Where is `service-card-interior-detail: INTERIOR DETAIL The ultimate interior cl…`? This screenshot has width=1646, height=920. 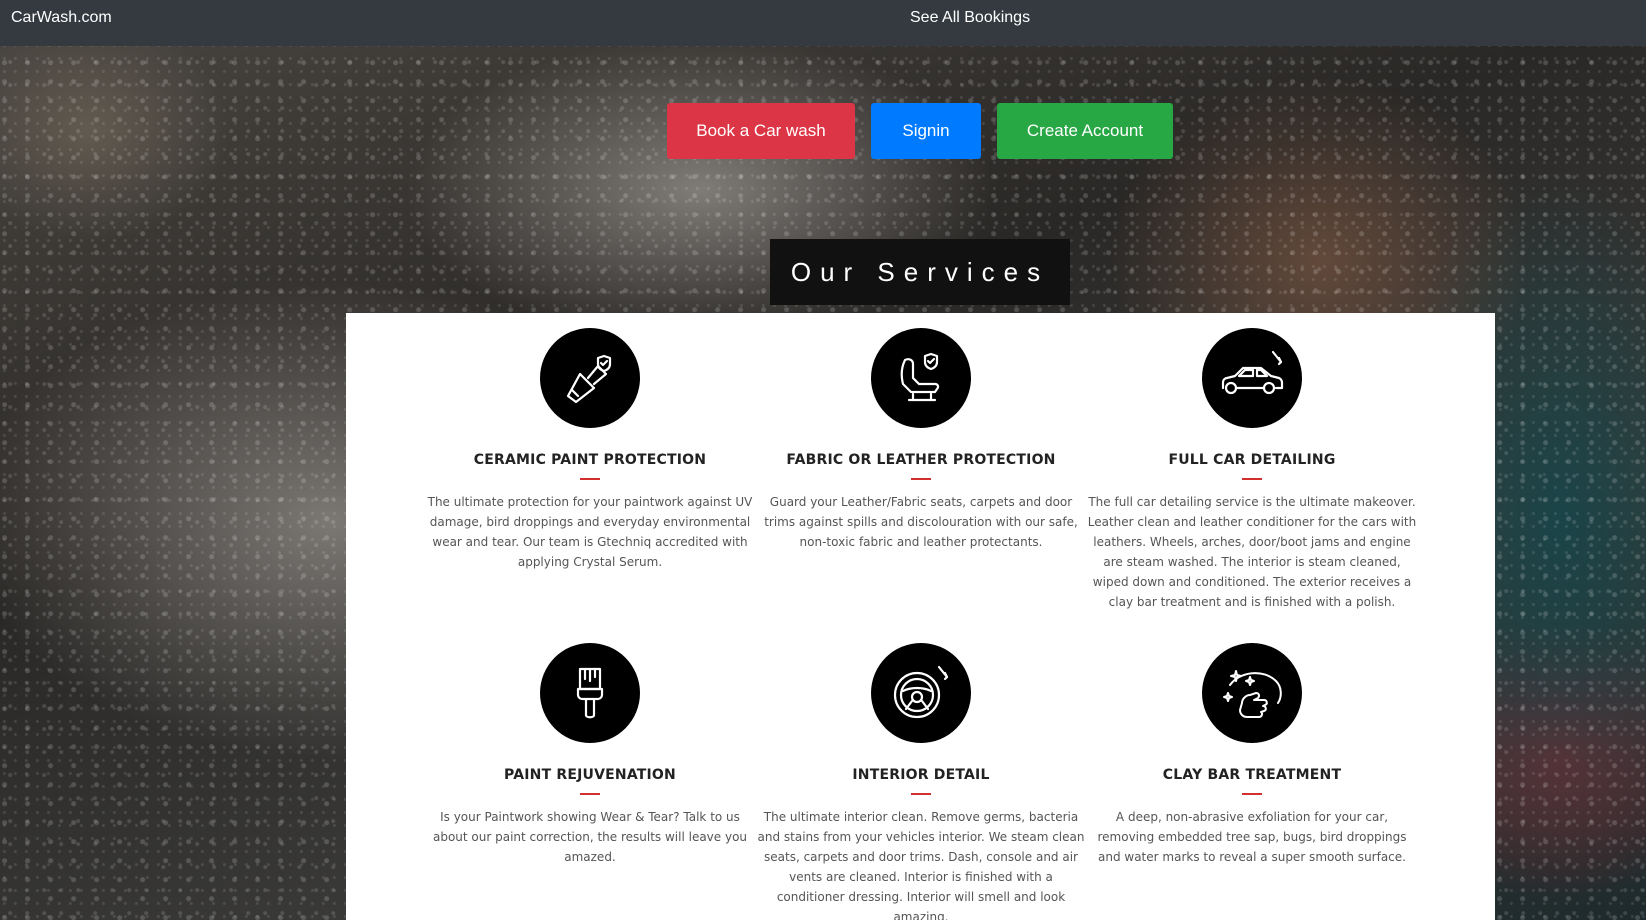
service-card-interior-detail: INTERIOR DETAIL The ultimate interior cl… is located at coordinates (921, 781).